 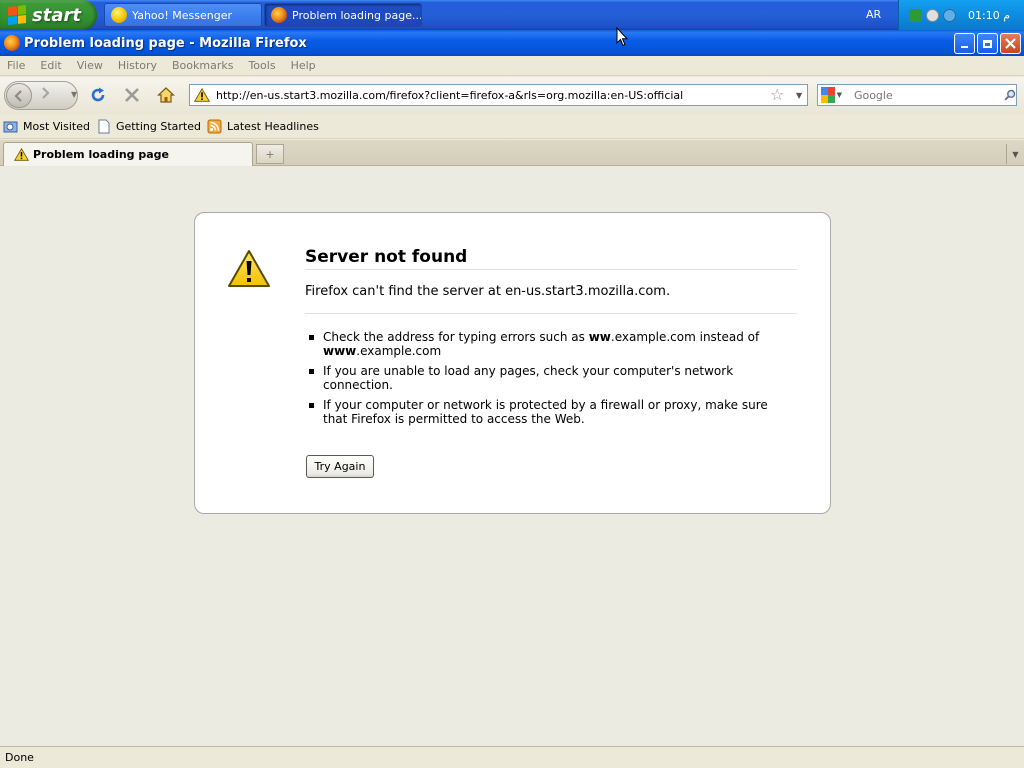 I want to click on taskbar-button-label: Yahoo! Messenger, so click(x=182, y=15).